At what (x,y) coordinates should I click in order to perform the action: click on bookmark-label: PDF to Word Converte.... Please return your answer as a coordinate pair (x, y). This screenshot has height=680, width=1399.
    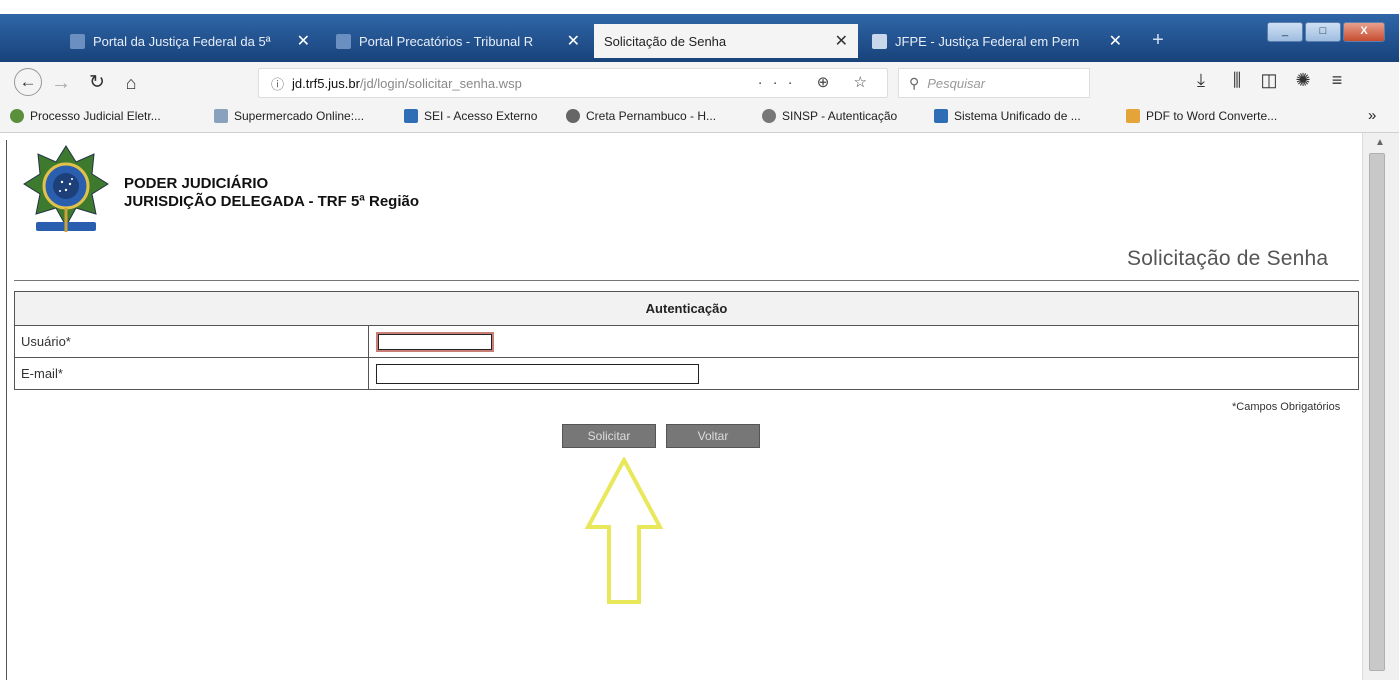
    Looking at the image, I should click on (1212, 116).